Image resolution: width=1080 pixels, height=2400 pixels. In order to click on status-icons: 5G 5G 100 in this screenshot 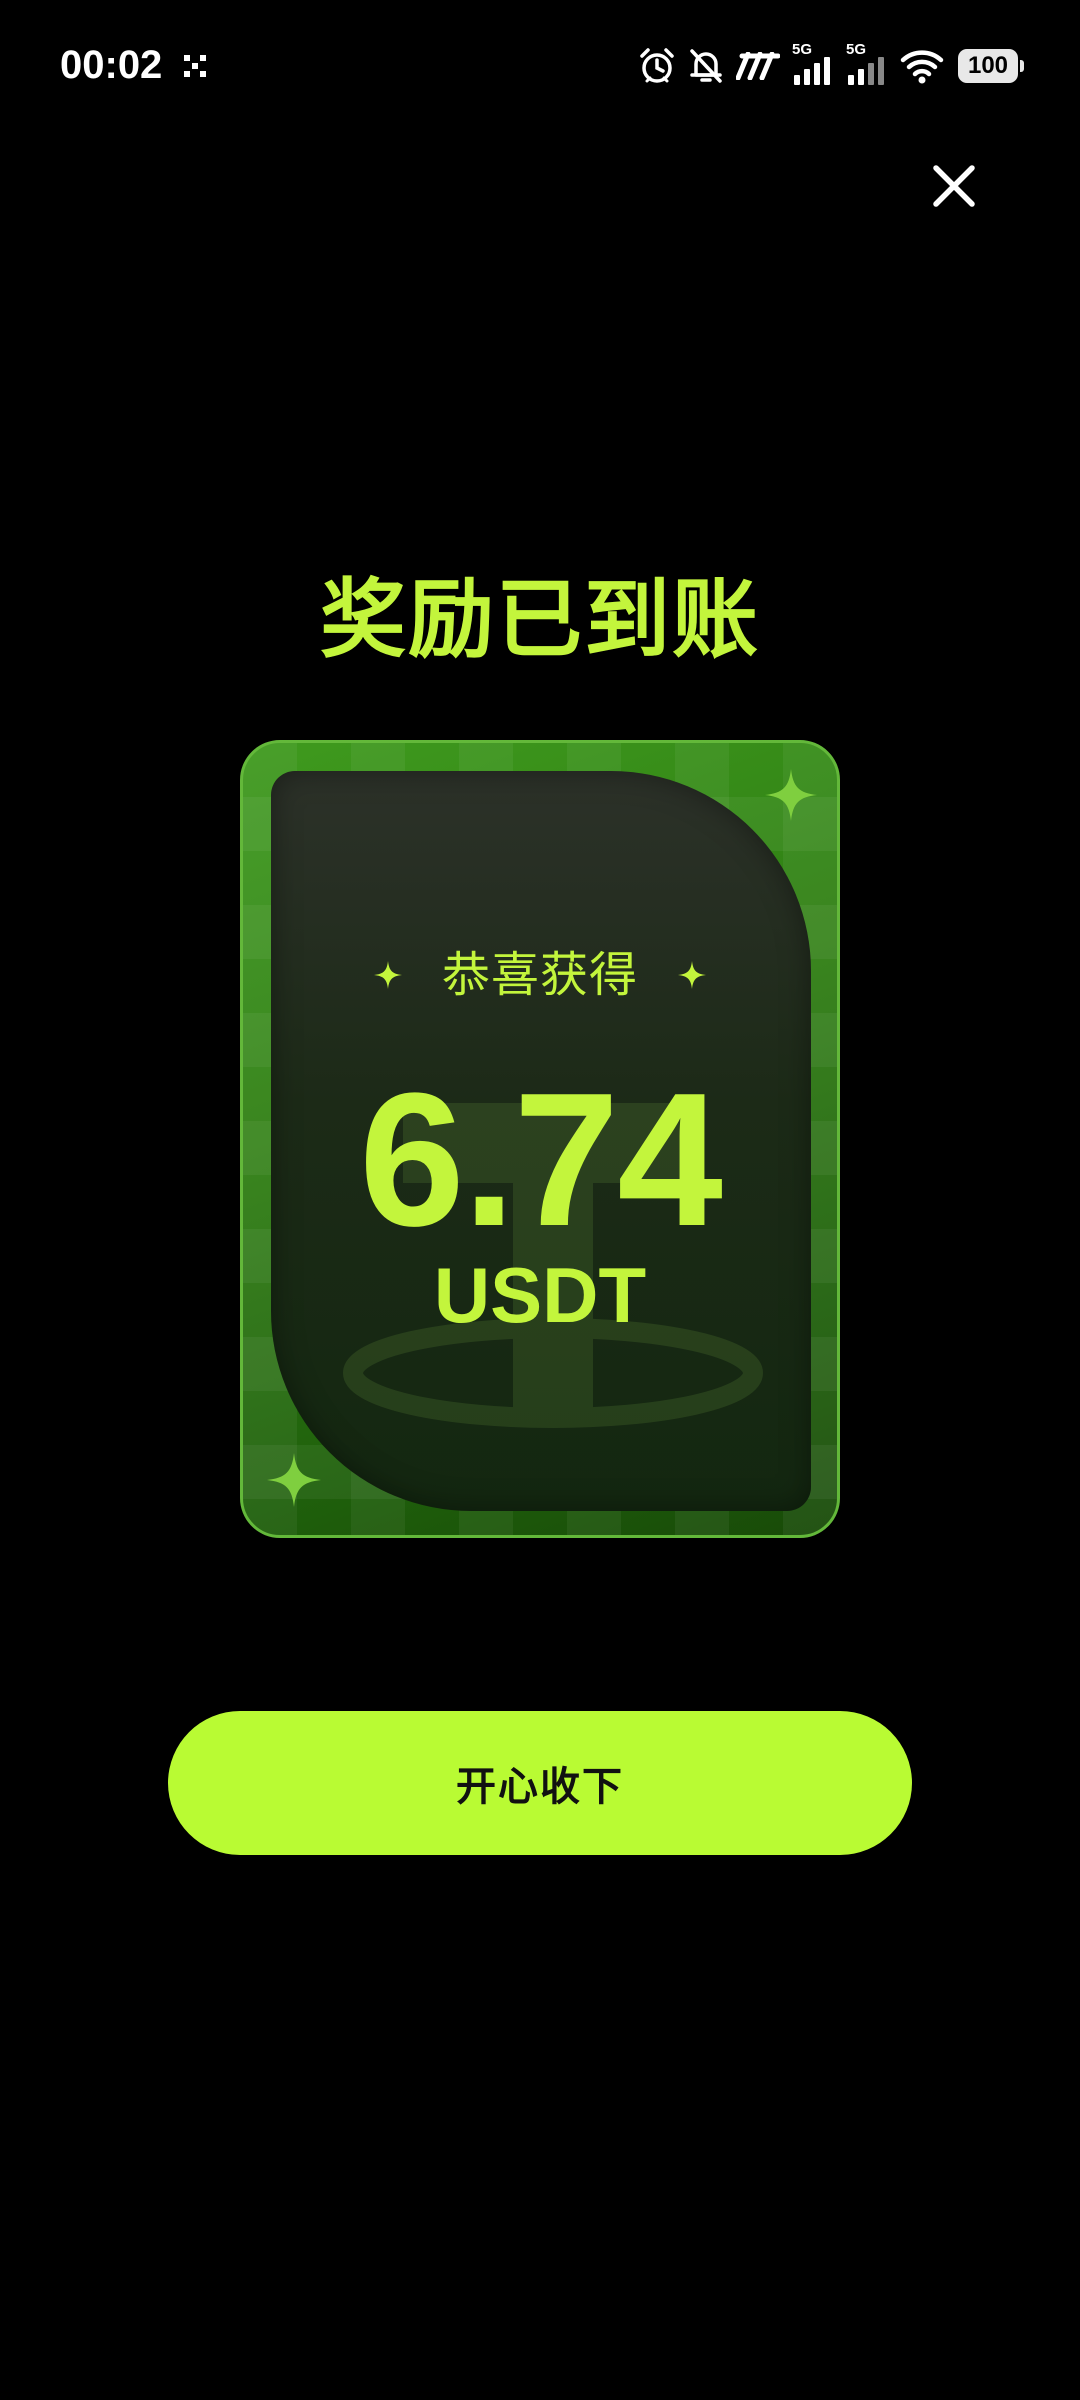, I will do `click(831, 64)`.